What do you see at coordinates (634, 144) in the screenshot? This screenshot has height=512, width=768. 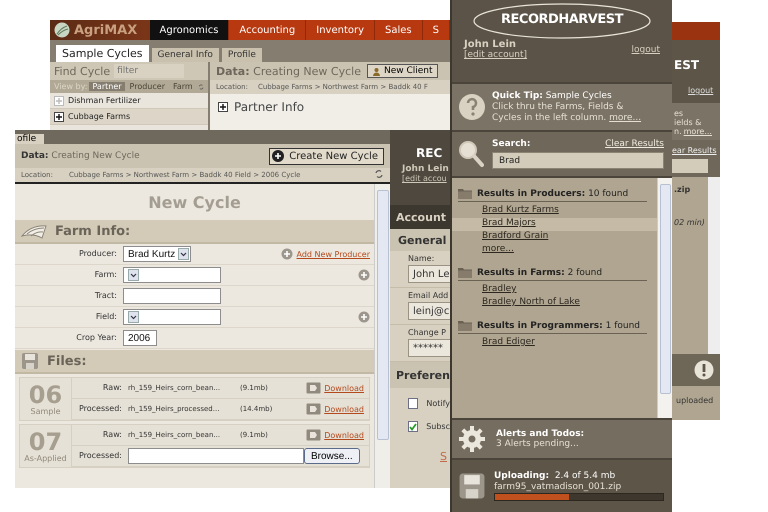 I see `clear-results-link: Clear Results` at bounding box center [634, 144].